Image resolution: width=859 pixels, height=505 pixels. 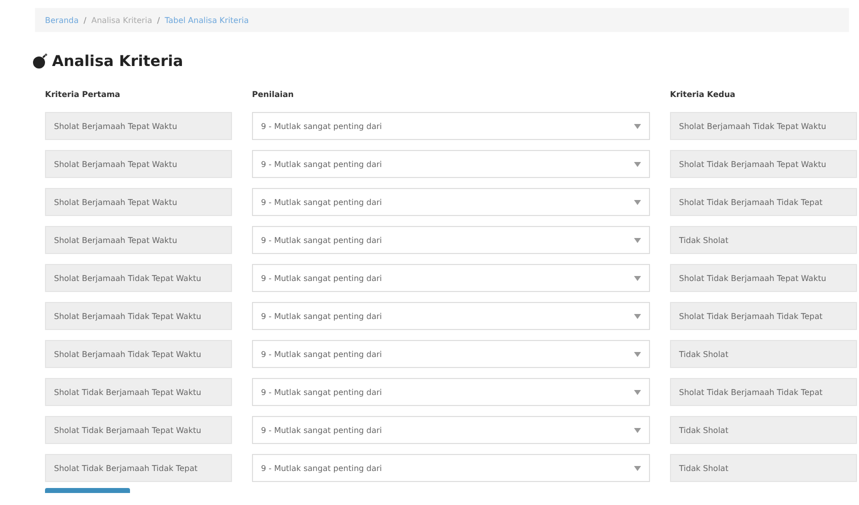 What do you see at coordinates (118, 61) in the screenshot?
I see `page-title: Analisa Kriteria` at bounding box center [118, 61].